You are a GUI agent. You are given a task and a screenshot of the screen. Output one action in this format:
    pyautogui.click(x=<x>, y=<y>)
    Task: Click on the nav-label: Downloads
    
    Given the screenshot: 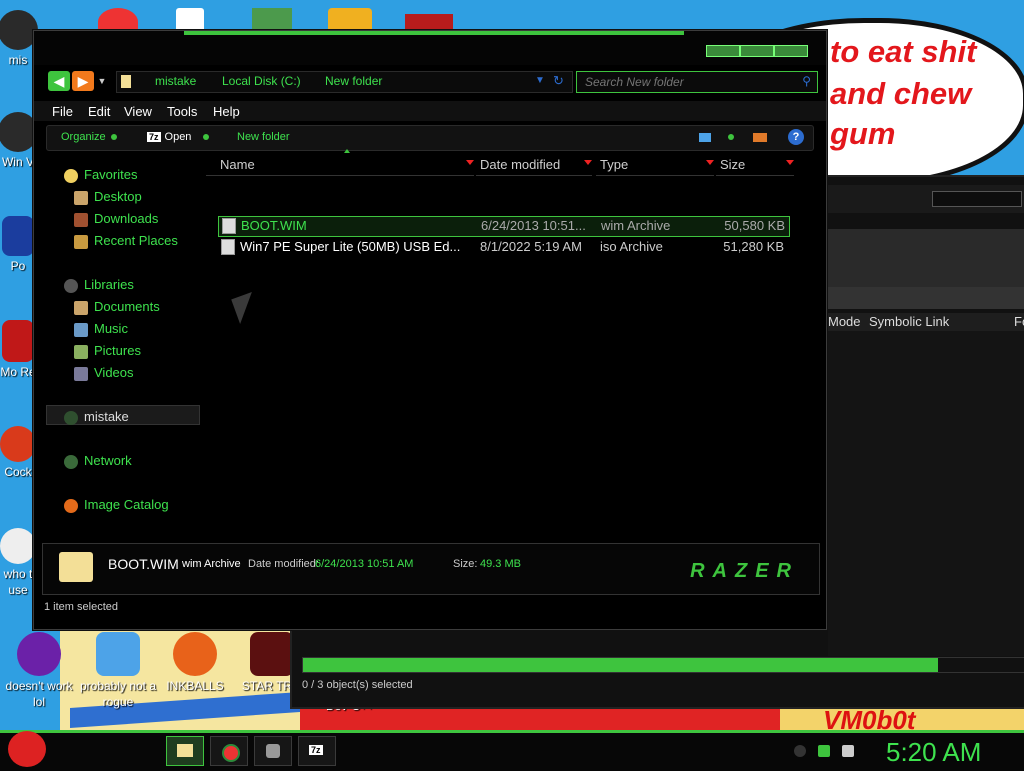 What is the action you would take?
    pyautogui.click(x=126, y=218)
    